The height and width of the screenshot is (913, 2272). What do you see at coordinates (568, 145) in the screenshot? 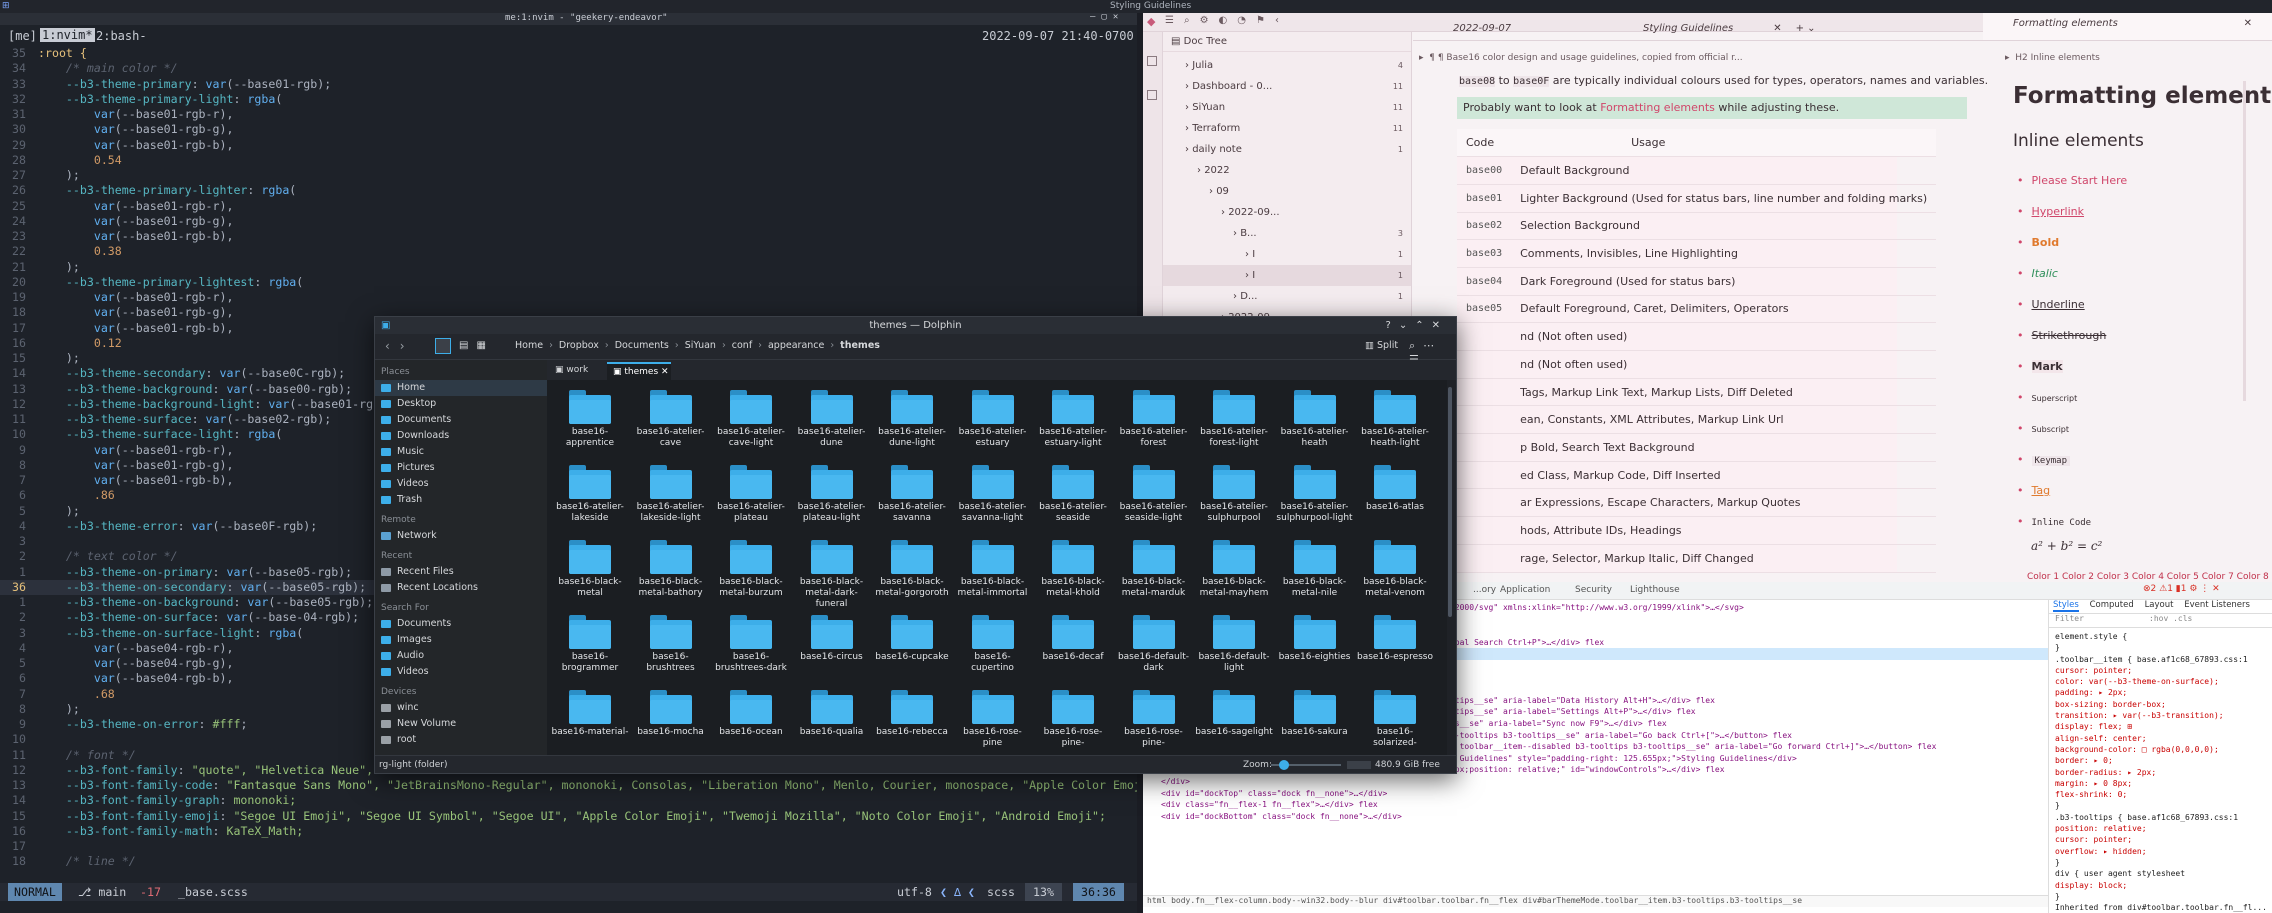
I see `code-line: 29 var(--base01-rgb-b),` at bounding box center [568, 145].